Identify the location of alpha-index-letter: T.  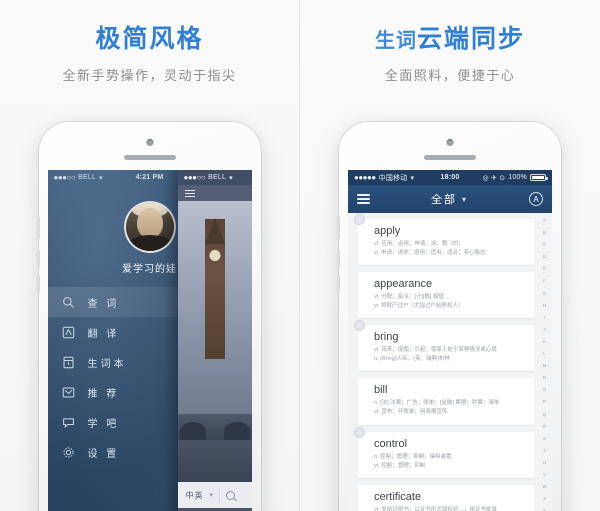
(544, 451).